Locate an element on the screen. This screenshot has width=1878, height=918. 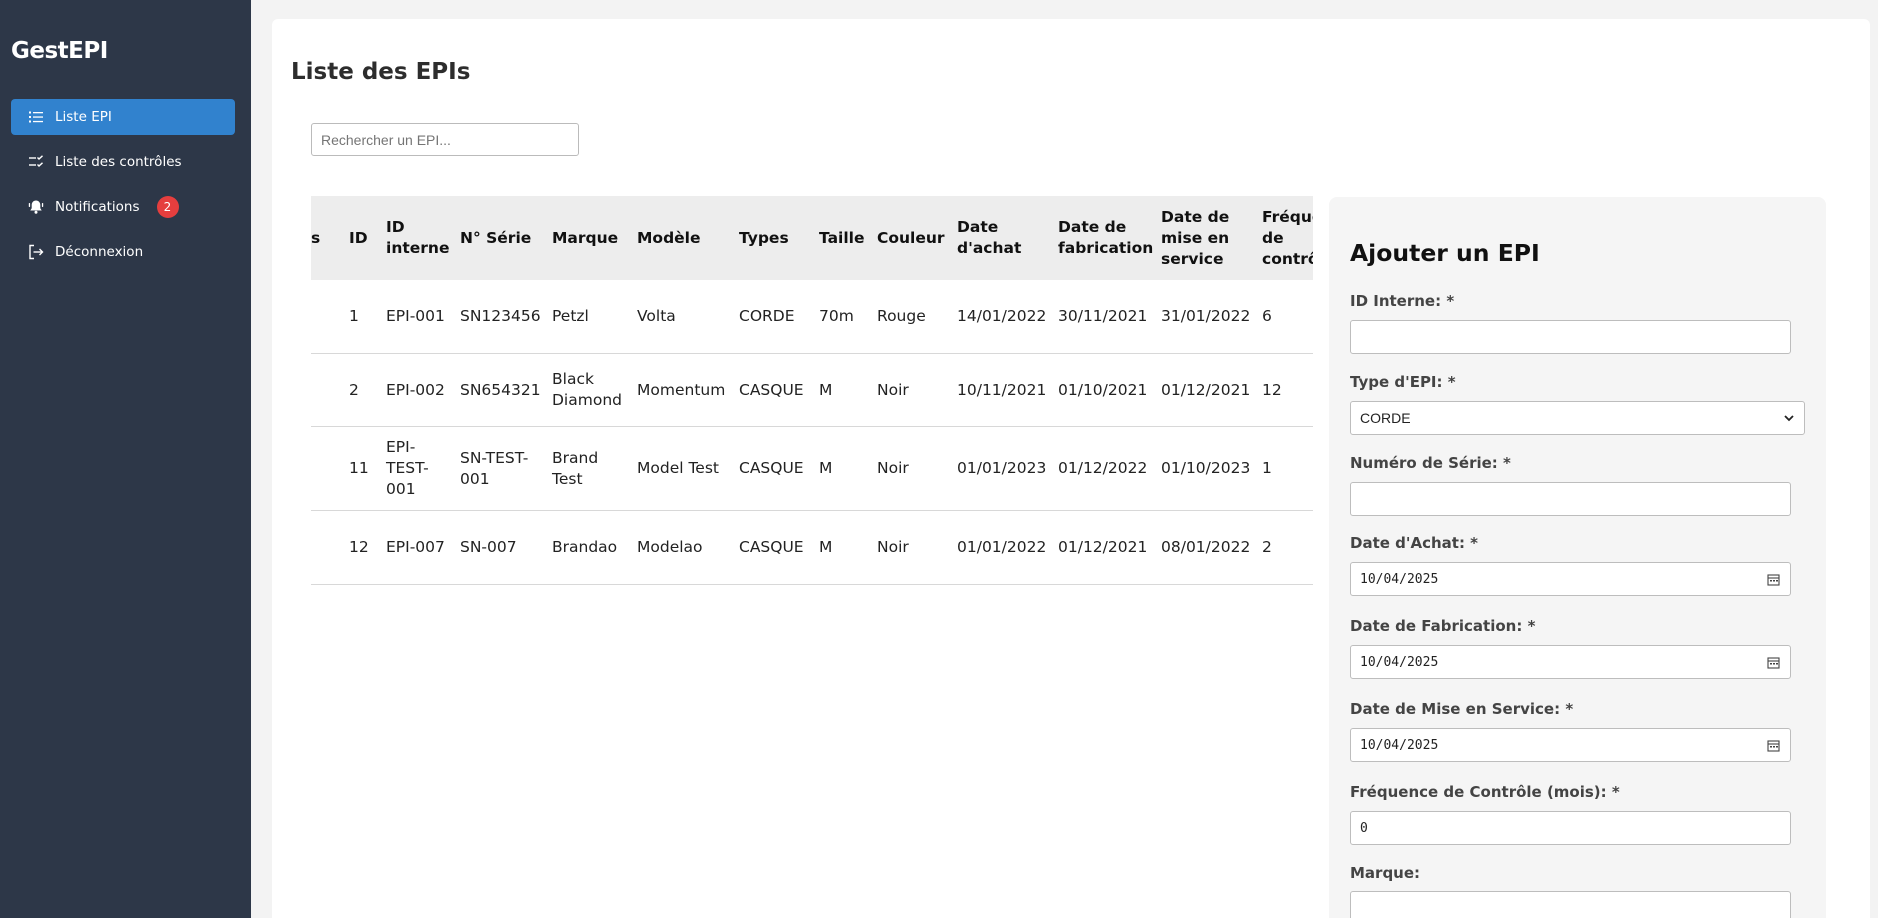
date-fabrication-input: 10/04/2025 is located at coordinates (1570, 662).